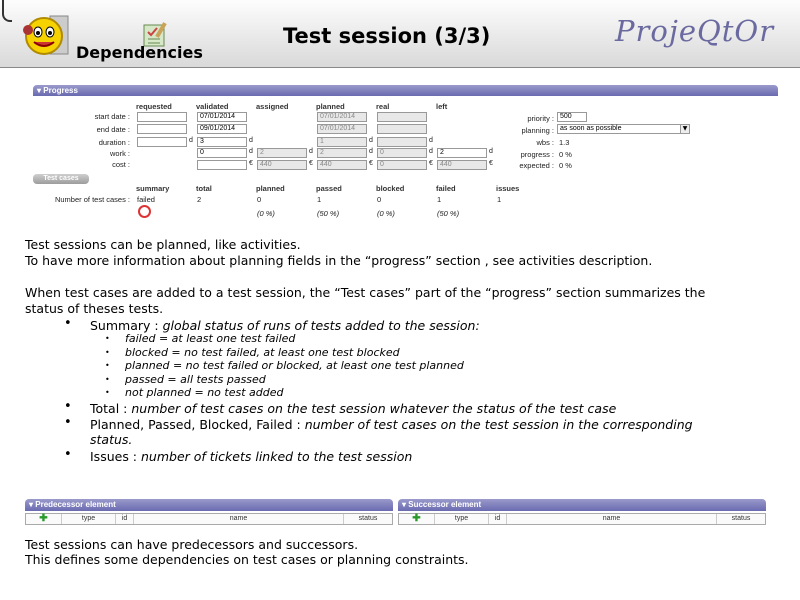 The height and width of the screenshot is (600, 800). What do you see at coordinates (545, 142) in the screenshot?
I see `wbs-label: wbs :` at bounding box center [545, 142].